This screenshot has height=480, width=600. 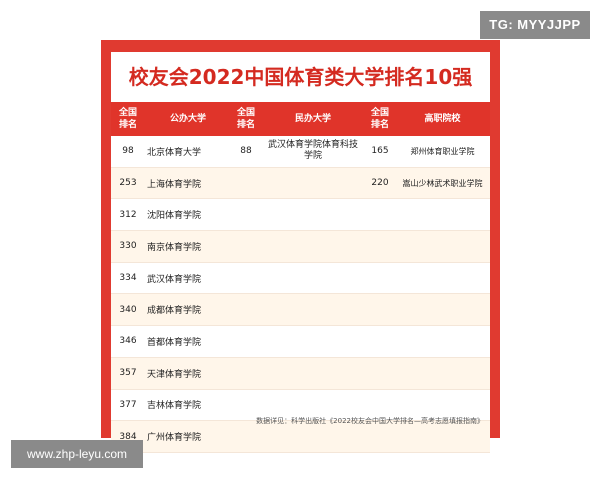 What do you see at coordinates (312, 156) in the screenshot?
I see `private-name-line2: 学院` at bounding box center [312, 156].